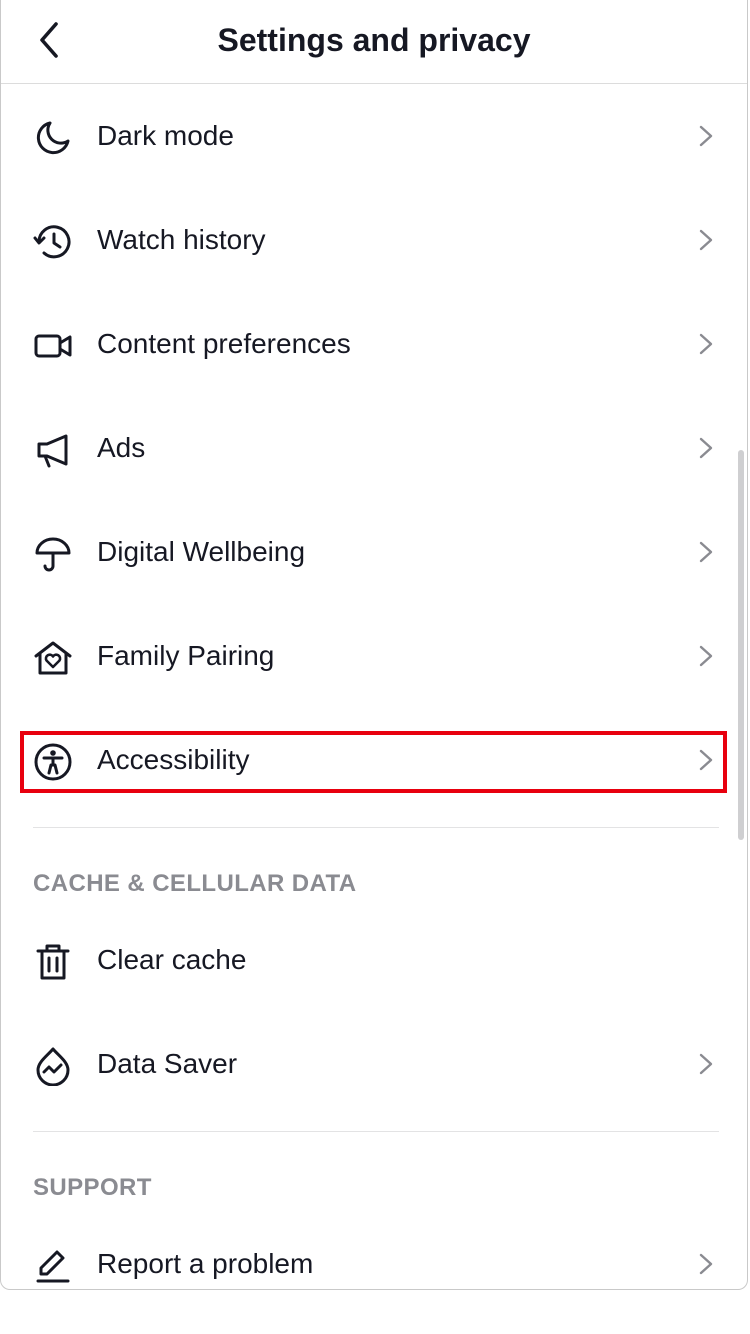  Describe the element at coordinates (205, 1263) in the screenshot. I see `row-label: Report a problem` at that location.